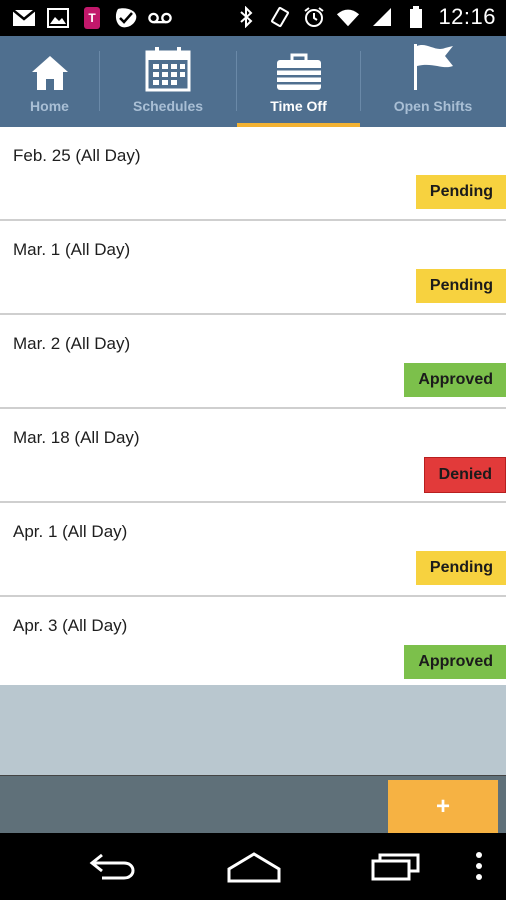  I want to click on recents-icon, so click(396, 866).